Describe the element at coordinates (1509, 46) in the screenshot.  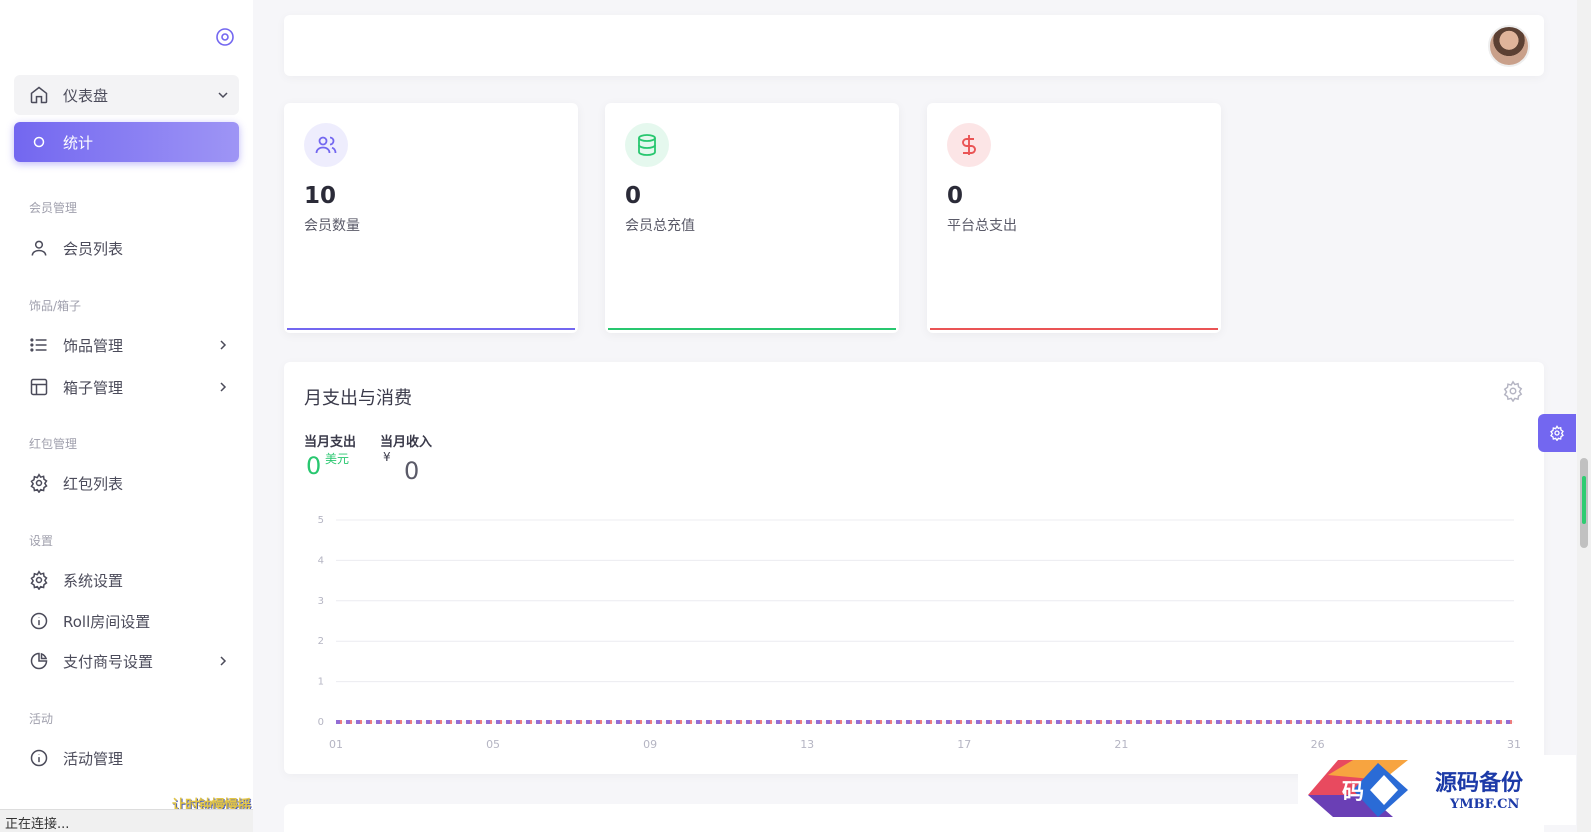
I see `avatar` at that location.